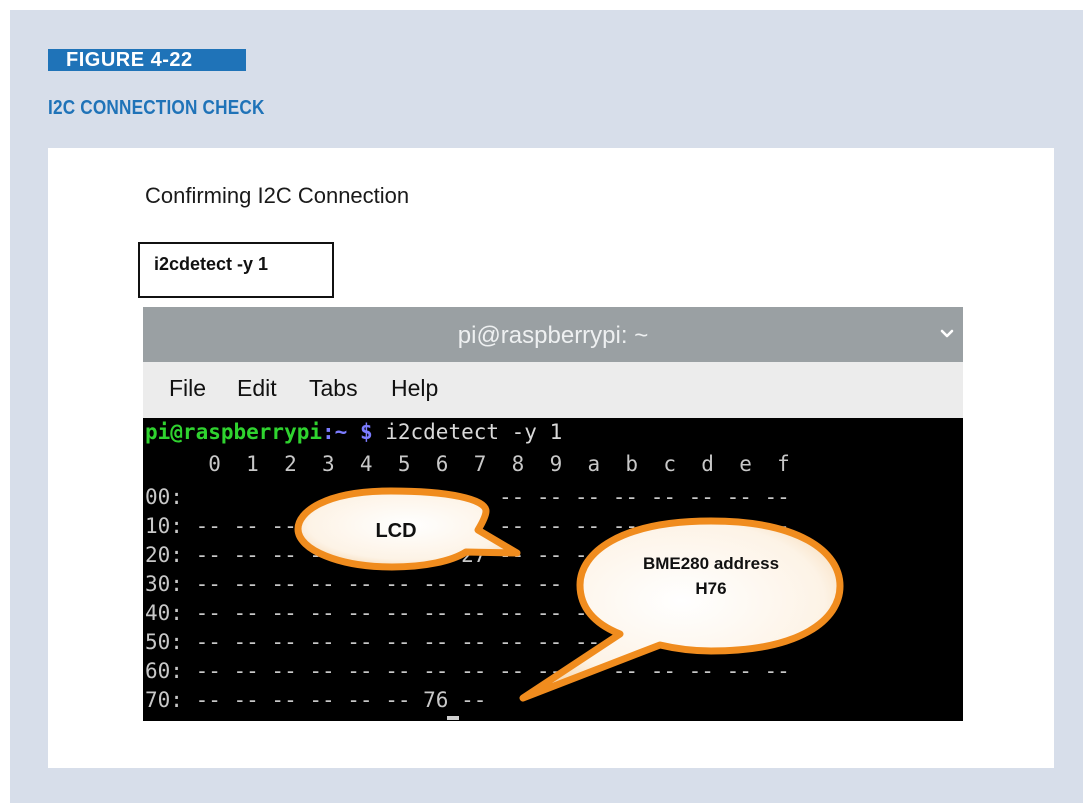  I want to click on prompt-line: pi@raspberrypi:~ $ i2cdetect -y 1, so click(353, 432).